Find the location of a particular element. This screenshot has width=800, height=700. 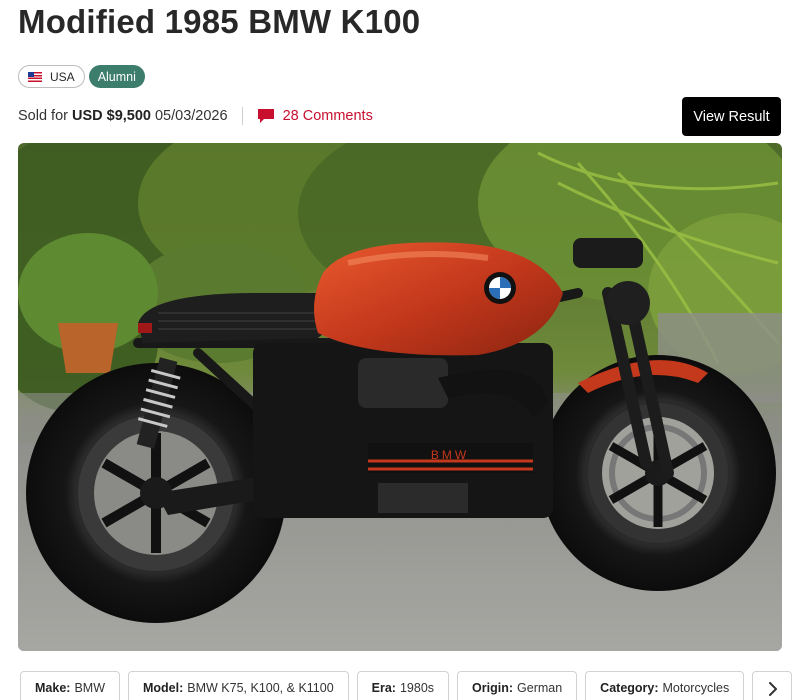

fact-era: Era: 1980s is located at coordinates (403, 685).